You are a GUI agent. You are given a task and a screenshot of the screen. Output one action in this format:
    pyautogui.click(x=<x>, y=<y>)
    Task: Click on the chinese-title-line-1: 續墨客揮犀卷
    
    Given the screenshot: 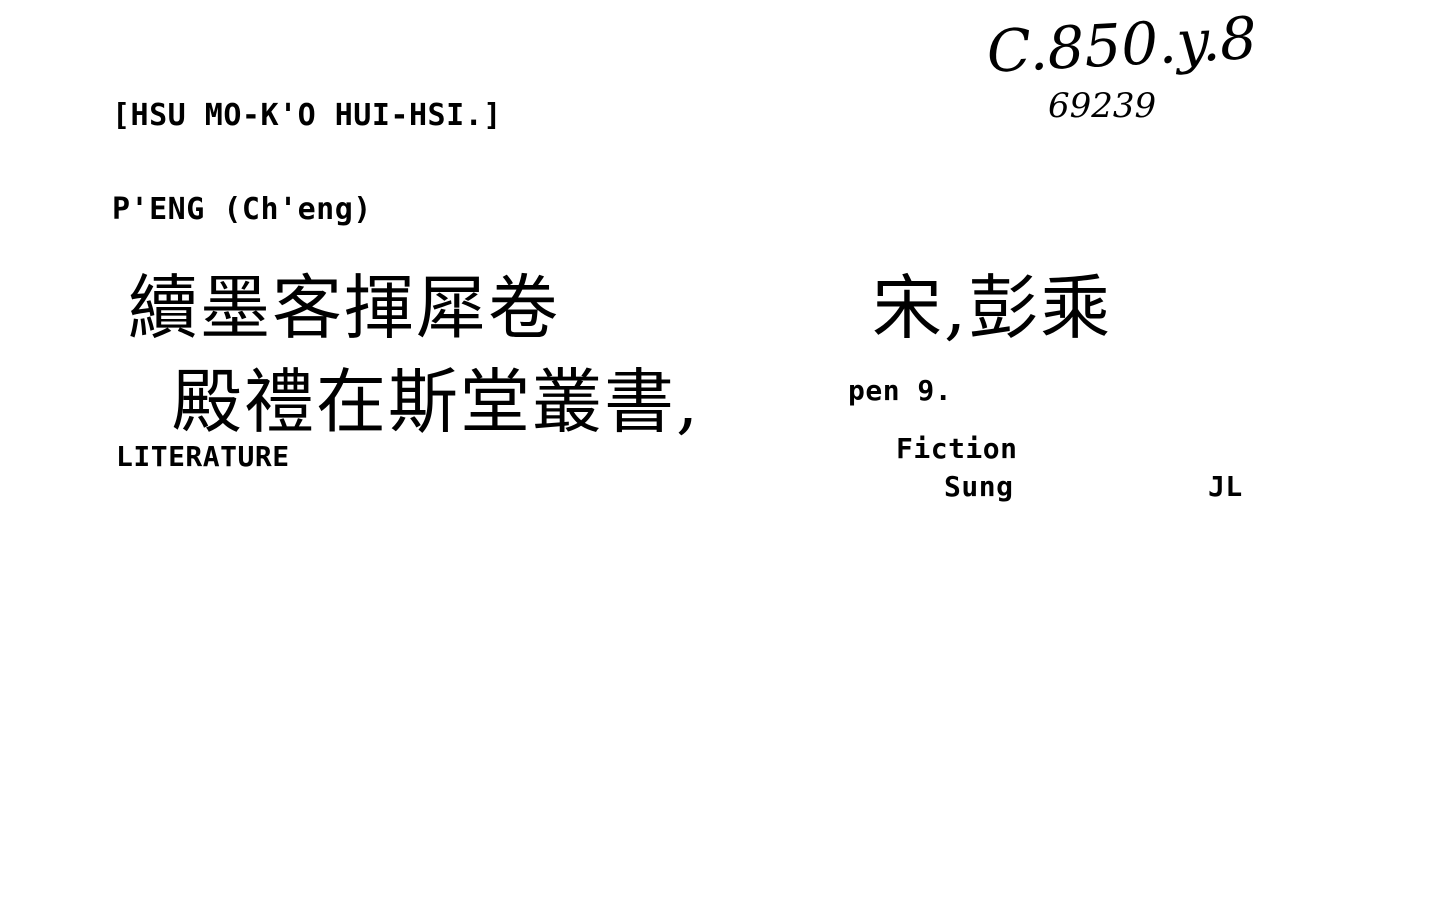 What is the action you would take?
    pyautogui.click(x=344, y=308)
    